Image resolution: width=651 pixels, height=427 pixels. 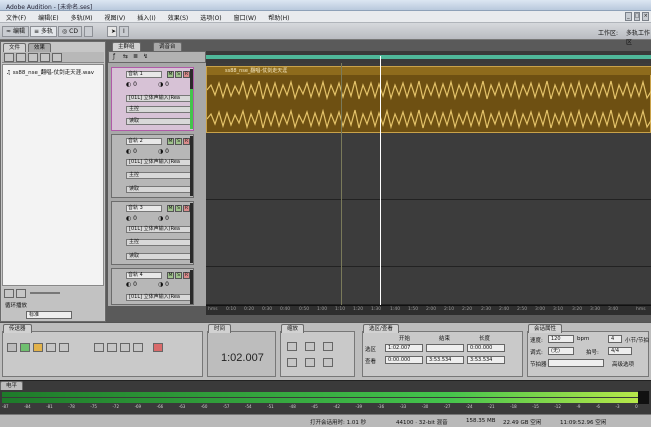 I want to click on track-4-lane, so click(x=428, y=286).